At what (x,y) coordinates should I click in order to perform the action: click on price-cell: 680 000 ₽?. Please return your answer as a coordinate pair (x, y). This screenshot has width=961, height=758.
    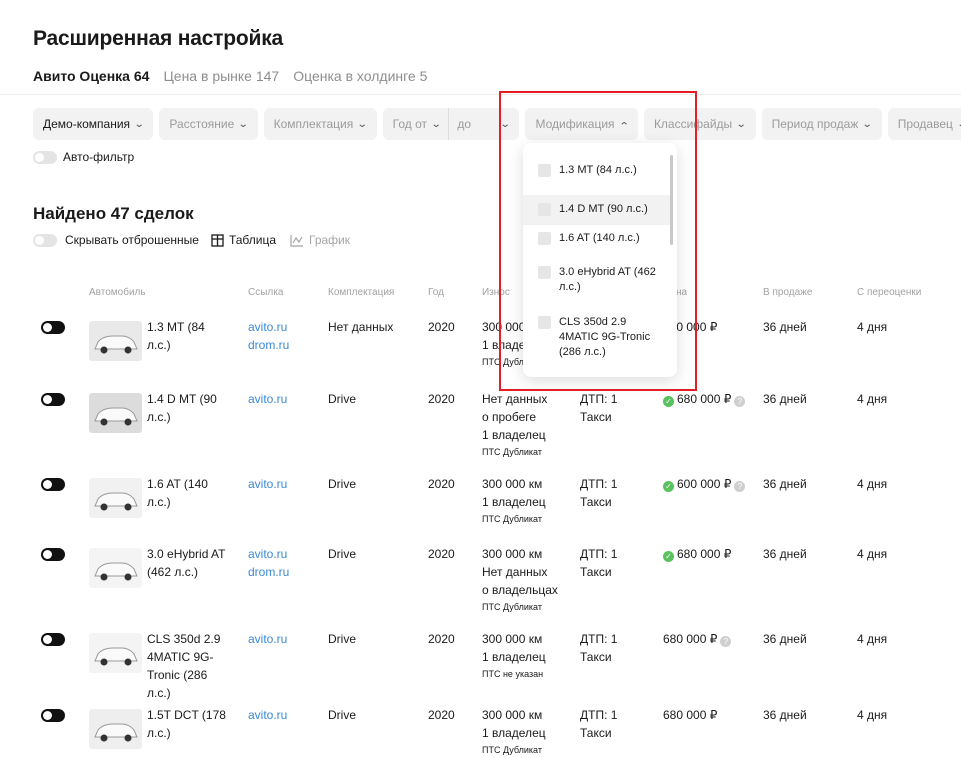
    Looking at the image, I should click on (697, 639).